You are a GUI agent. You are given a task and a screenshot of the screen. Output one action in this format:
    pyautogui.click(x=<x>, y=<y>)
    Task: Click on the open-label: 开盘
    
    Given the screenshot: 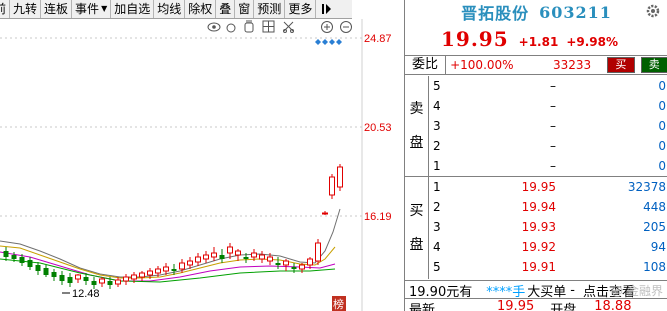 What is the action you would take?
    pyautogui.click(x=563, y=307)
    